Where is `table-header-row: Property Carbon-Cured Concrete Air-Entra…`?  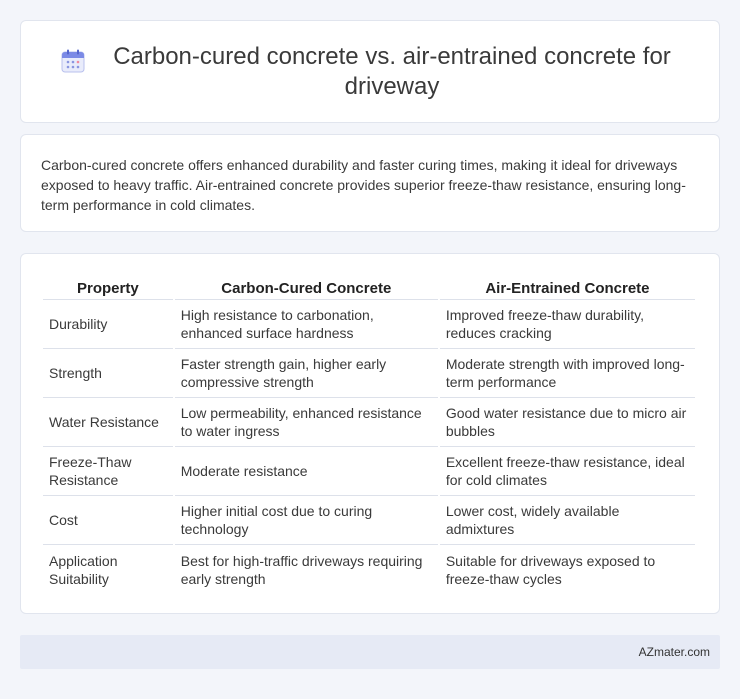 table-header-row: Property Carbon-Cured Concrete Air-Entra… is located at coordinates (369, 287).